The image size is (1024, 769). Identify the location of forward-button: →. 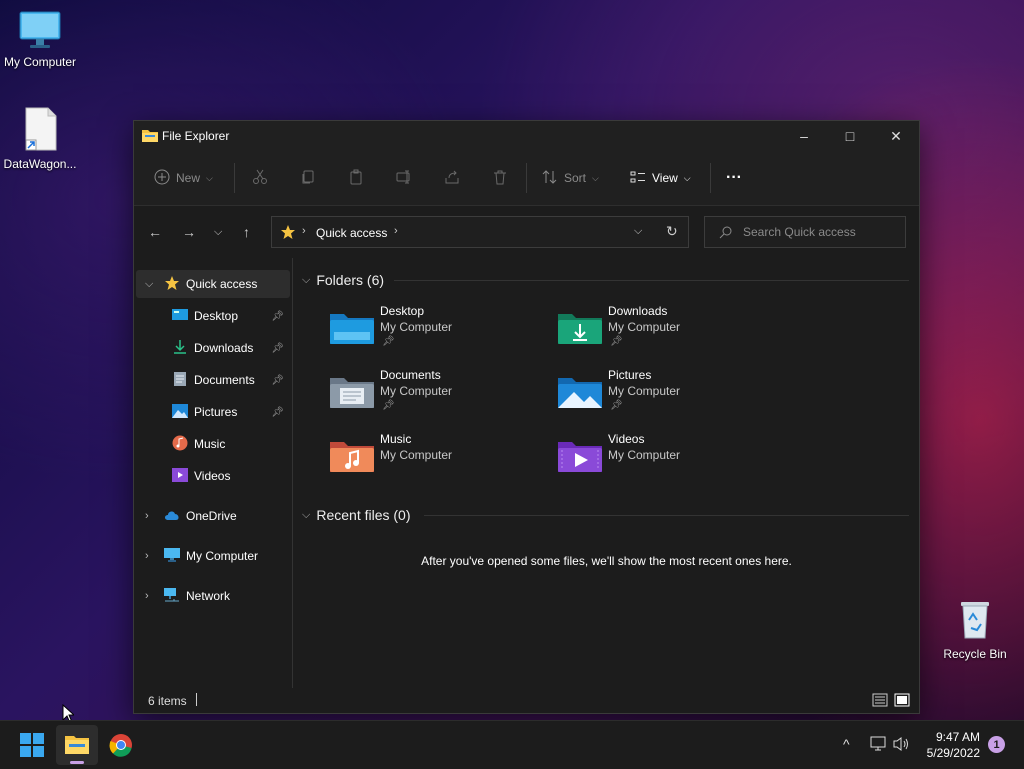
(189, 232).